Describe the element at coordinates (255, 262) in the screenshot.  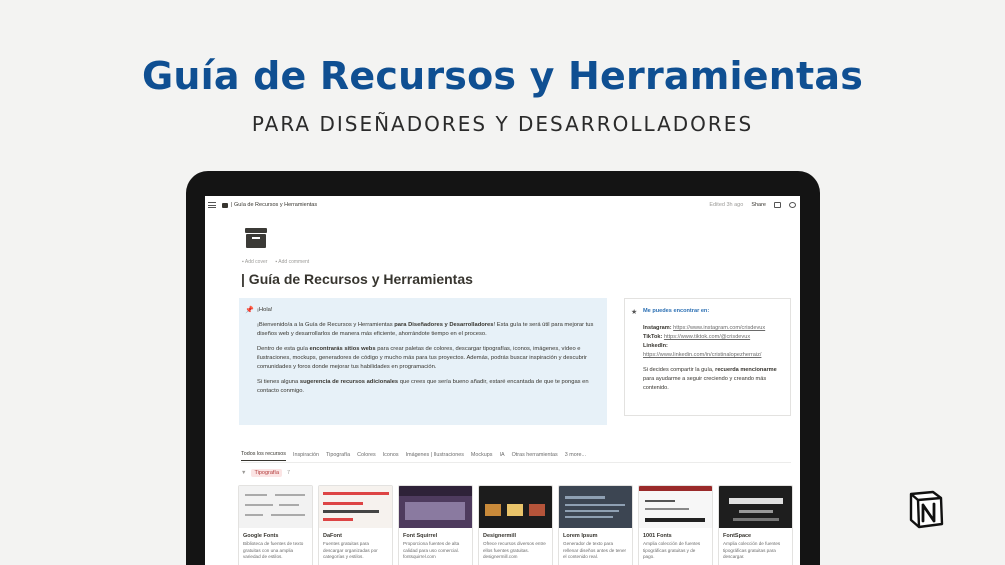
I see `add-cover-button: Add cover` at that location.